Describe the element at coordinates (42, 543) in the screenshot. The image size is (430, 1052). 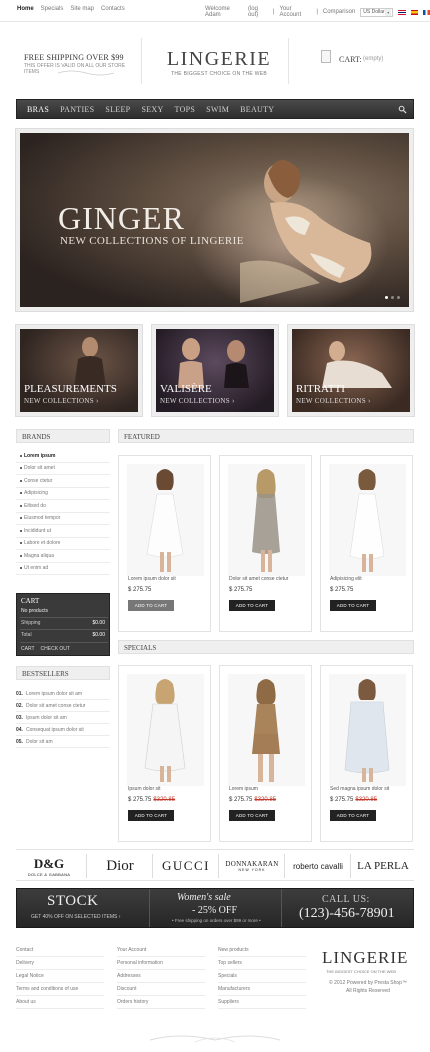
I see `brand-link: Labore et dolore` at that location.